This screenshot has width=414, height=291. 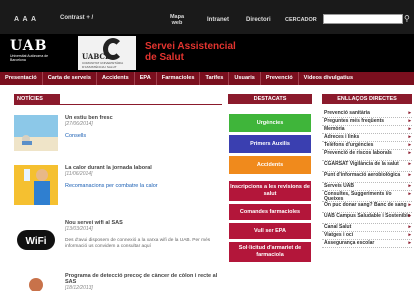 I want to click on direct-link: Prevenció de riscos laborals ▸, so click(x=367, y=155).